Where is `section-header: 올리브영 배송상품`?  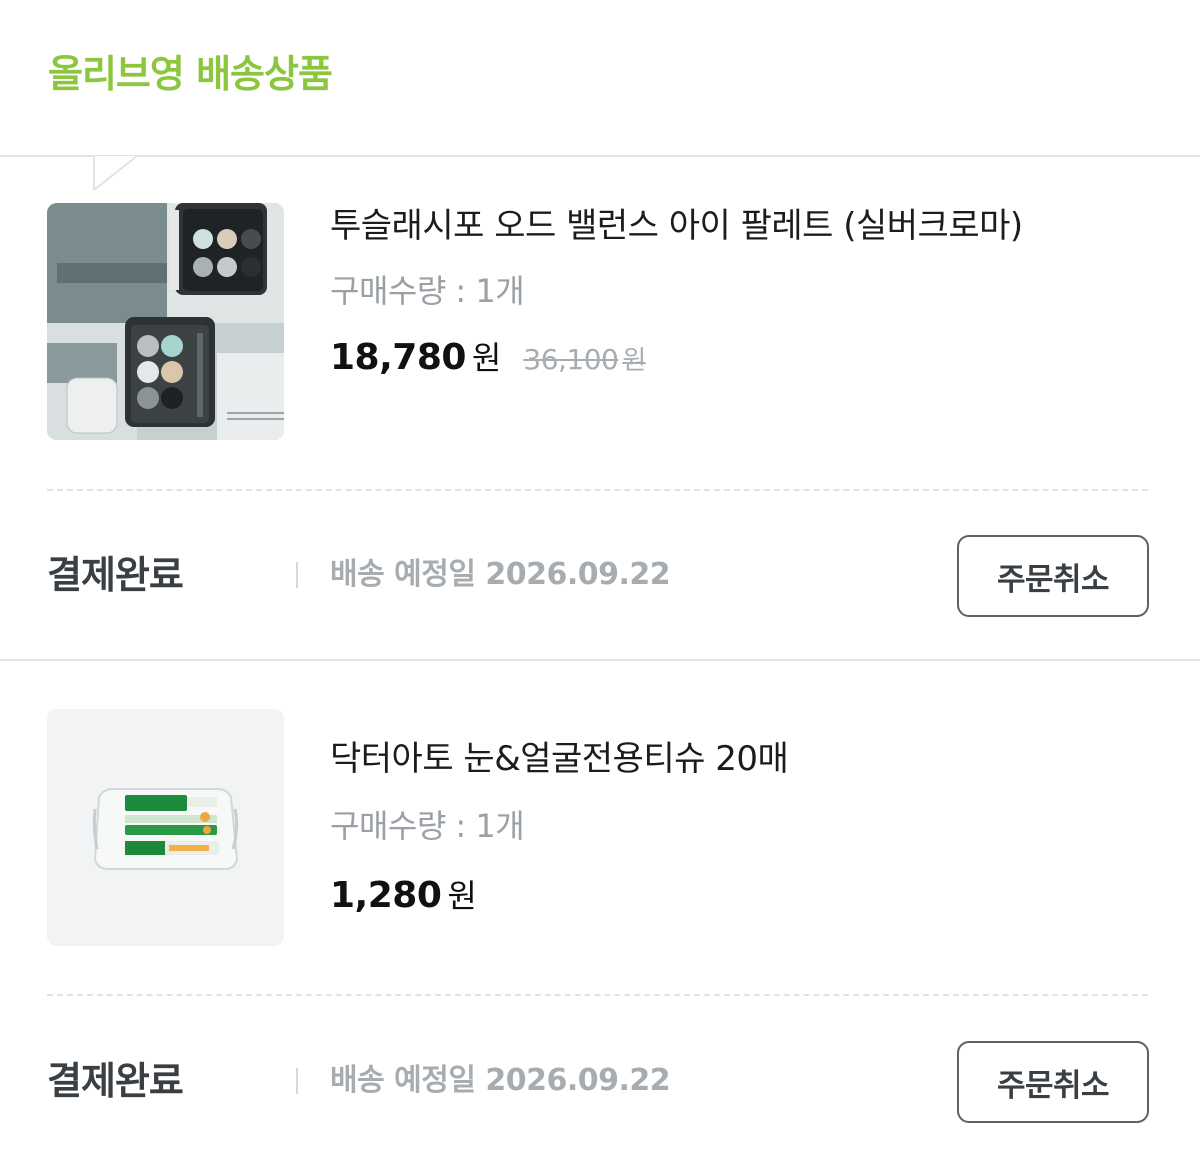 section-header: 올리브영 배송상품 is located at coordinates (600, 77).